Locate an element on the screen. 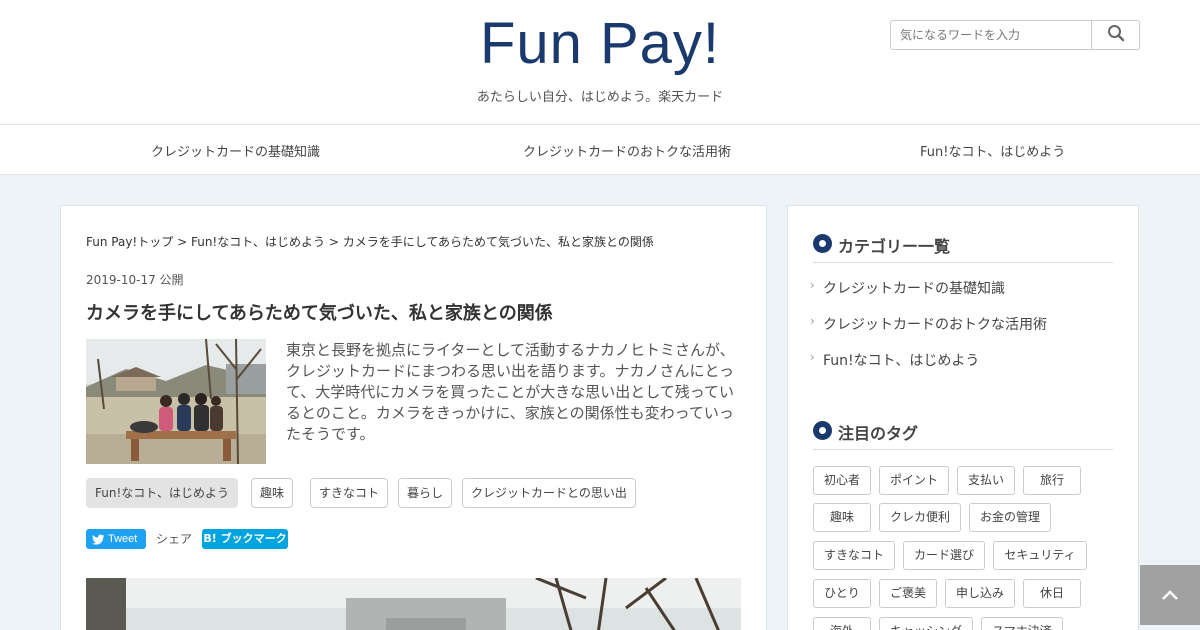  tag-cloud-item: 休日 is located at coordinates (1052, 593).